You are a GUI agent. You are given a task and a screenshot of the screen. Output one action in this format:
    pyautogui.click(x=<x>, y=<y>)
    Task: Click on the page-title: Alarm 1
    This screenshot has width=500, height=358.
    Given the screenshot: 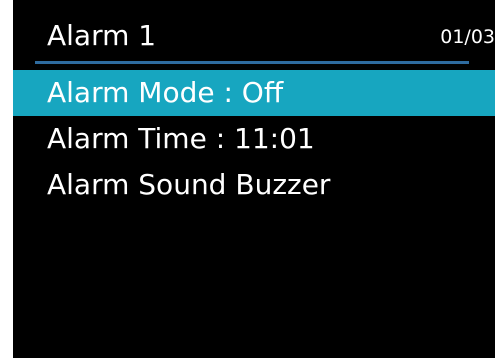 What is the action you would take?
    pyautogui.click(x=102, y=35)
    